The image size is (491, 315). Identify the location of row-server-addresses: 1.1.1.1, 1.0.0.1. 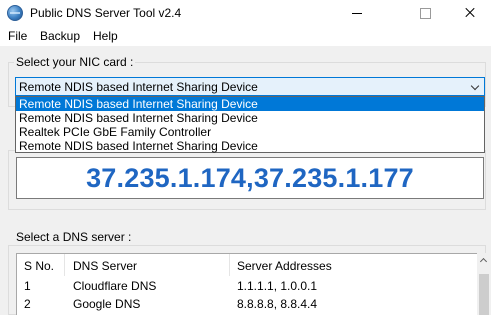
(277, 286).